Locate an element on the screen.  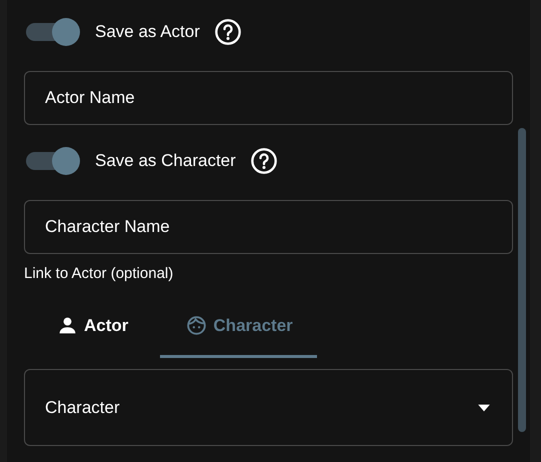
field-label: Link to Actor (optional) is located at coordinates (99, 274).